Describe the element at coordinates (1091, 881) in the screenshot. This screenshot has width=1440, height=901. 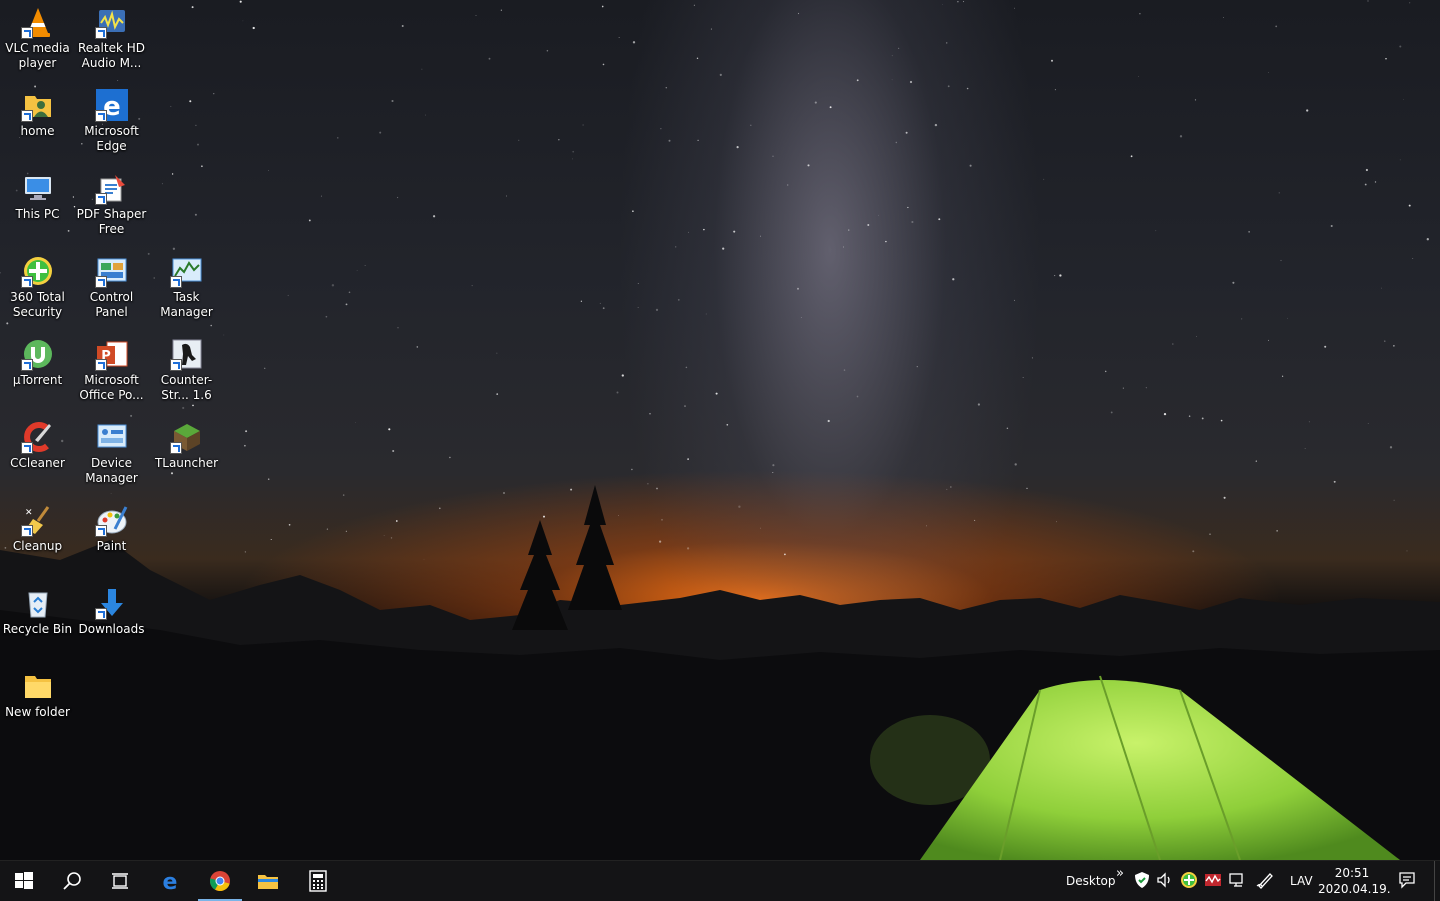
I see `desktop-toolbar: Desktop` at that location.